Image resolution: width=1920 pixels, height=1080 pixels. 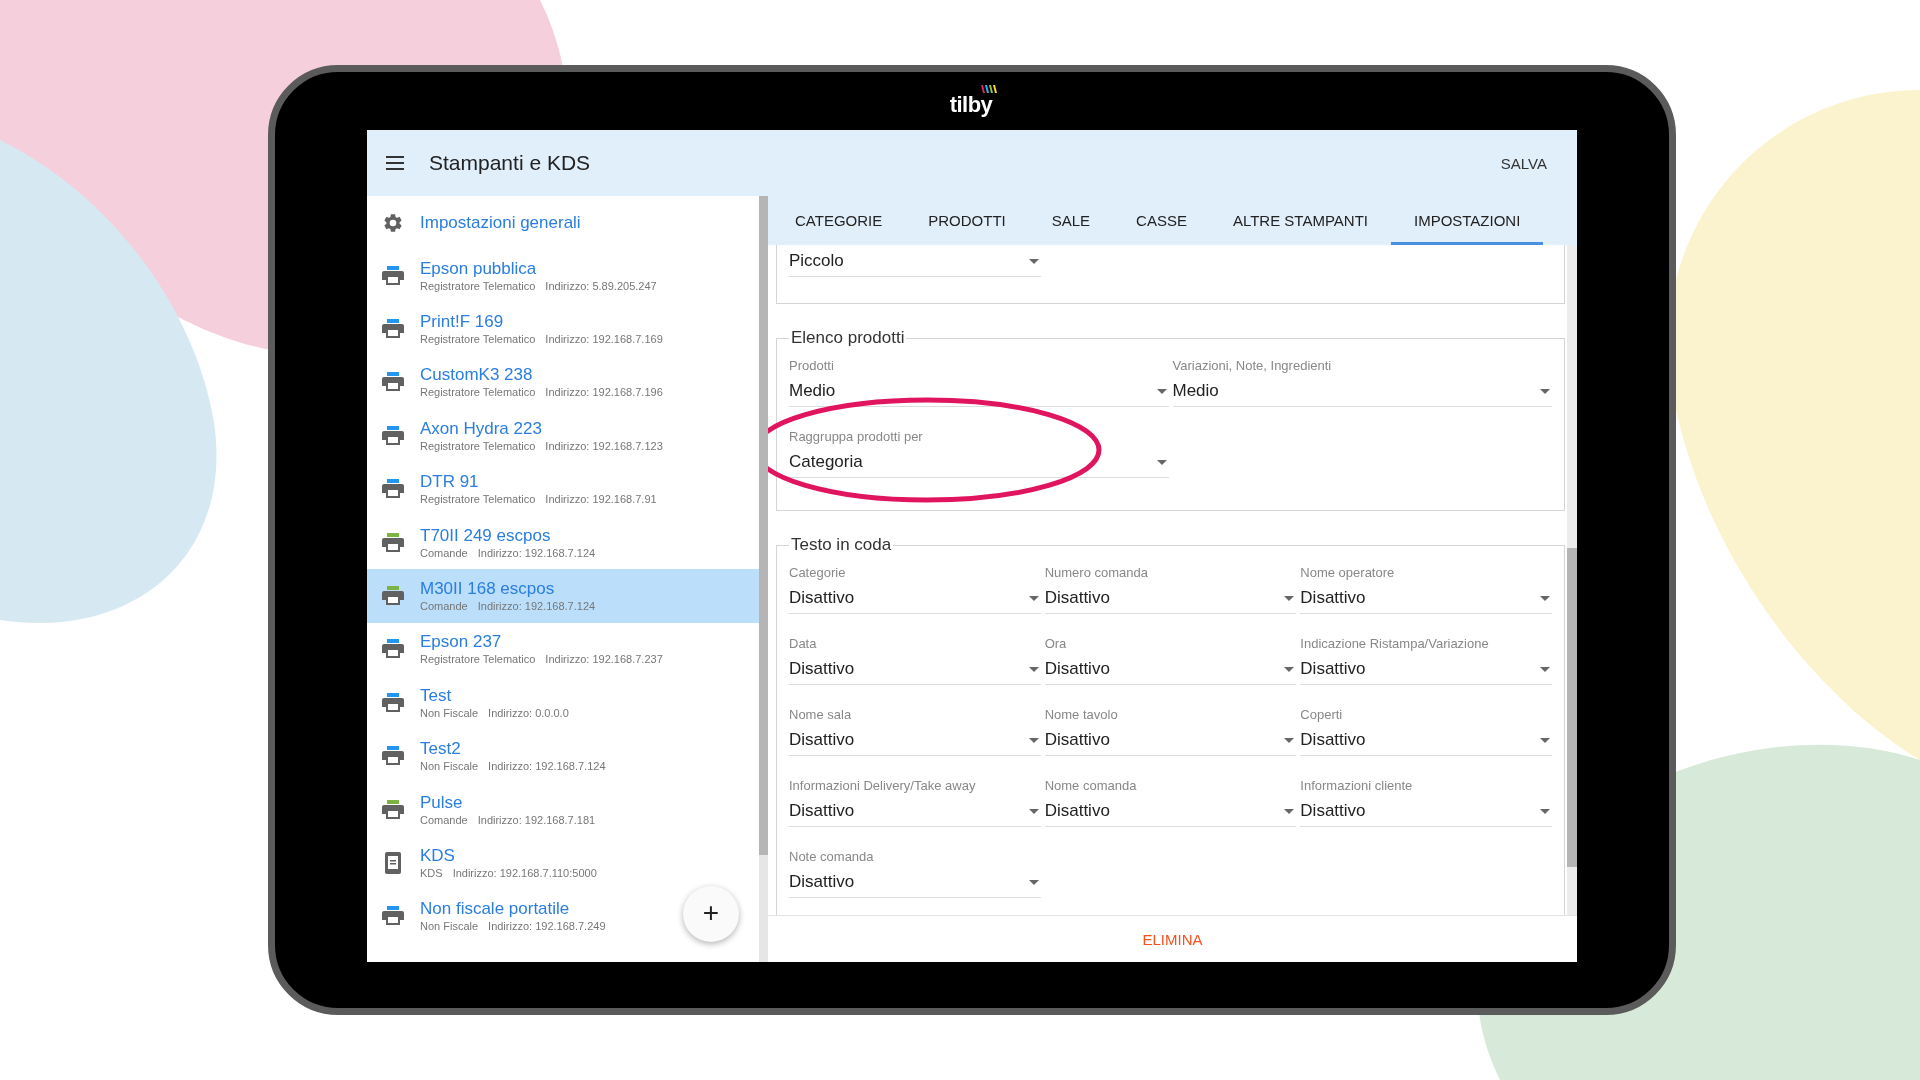 I want to click on field-label: Note comanda, so click(x=832, y=857).